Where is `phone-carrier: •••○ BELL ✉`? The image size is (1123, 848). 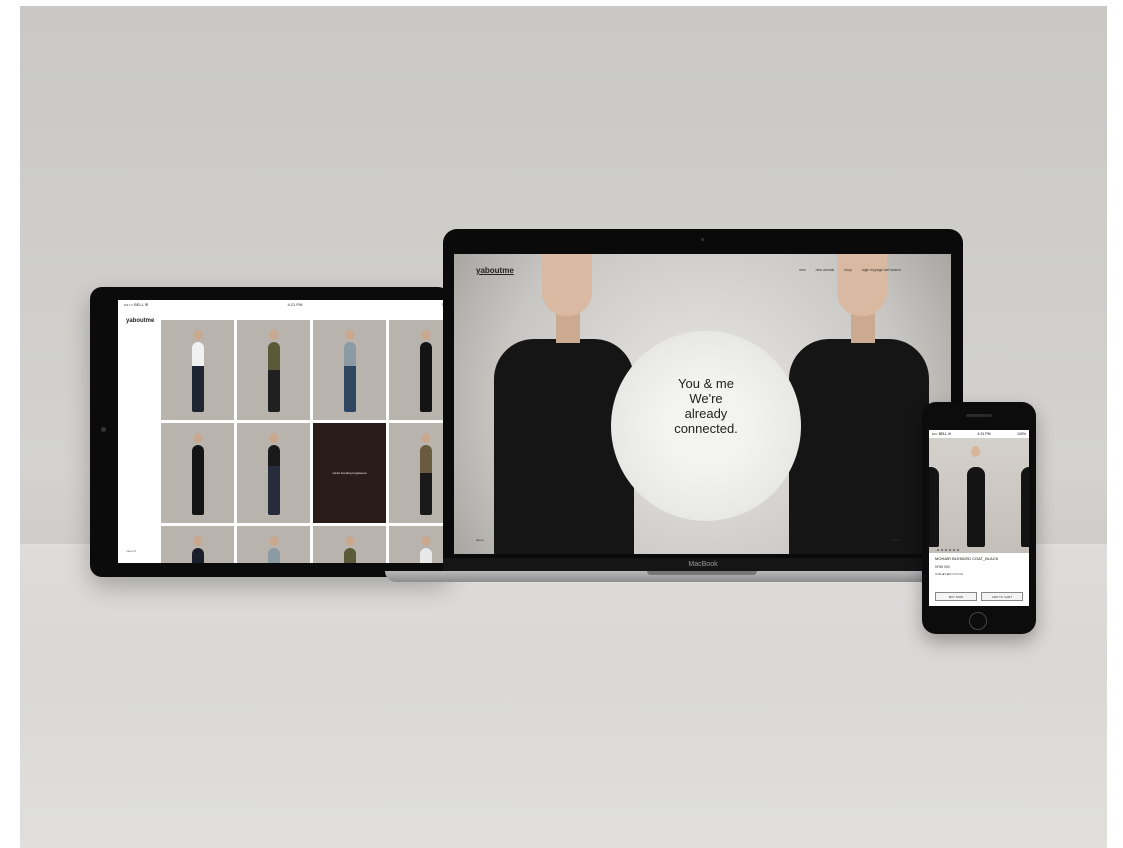
phone-carrier: •••○ BELL ✉ is located at coordinates (942, 433).